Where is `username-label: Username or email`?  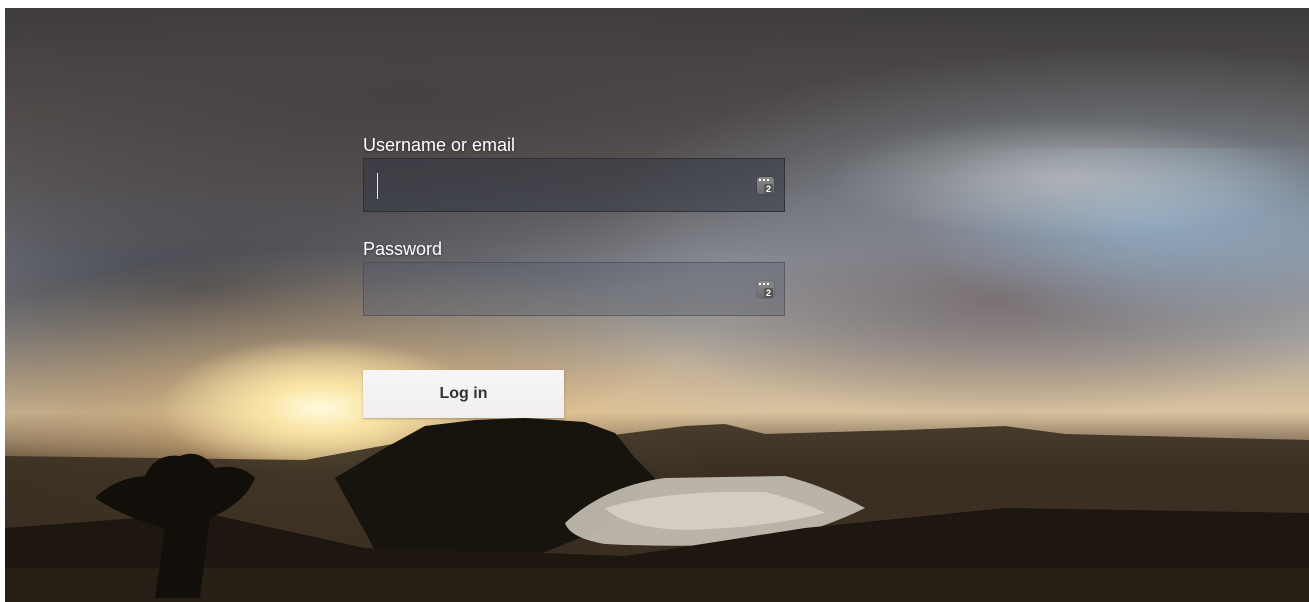 username-label: Username or email is located at coordinates (439, 145).